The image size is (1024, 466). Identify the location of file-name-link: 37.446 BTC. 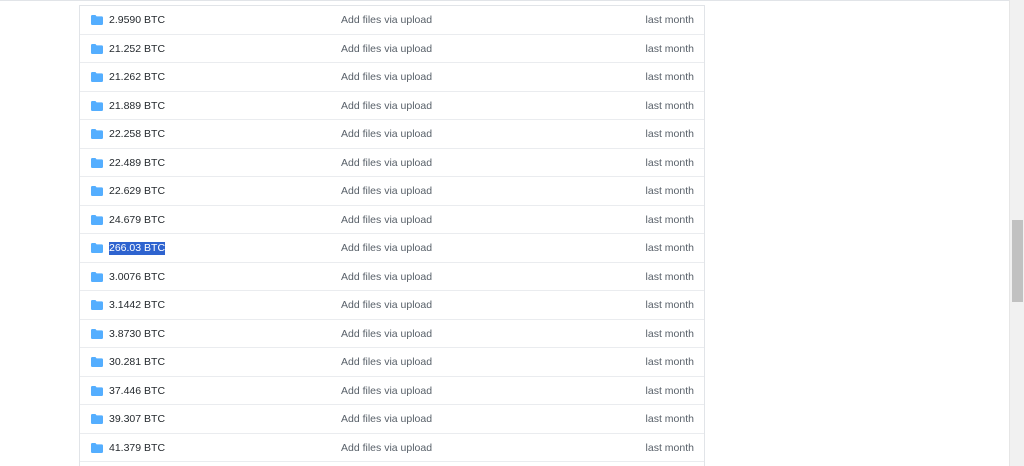
(137, 391).